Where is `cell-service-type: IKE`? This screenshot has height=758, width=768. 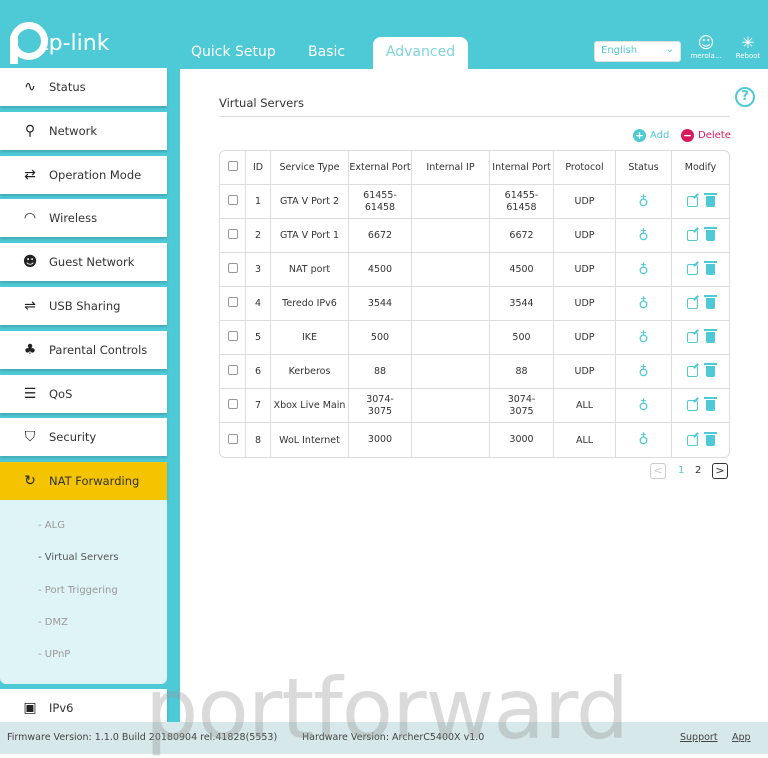 cell-service-type: IKE is located at coordinates (310, 338).